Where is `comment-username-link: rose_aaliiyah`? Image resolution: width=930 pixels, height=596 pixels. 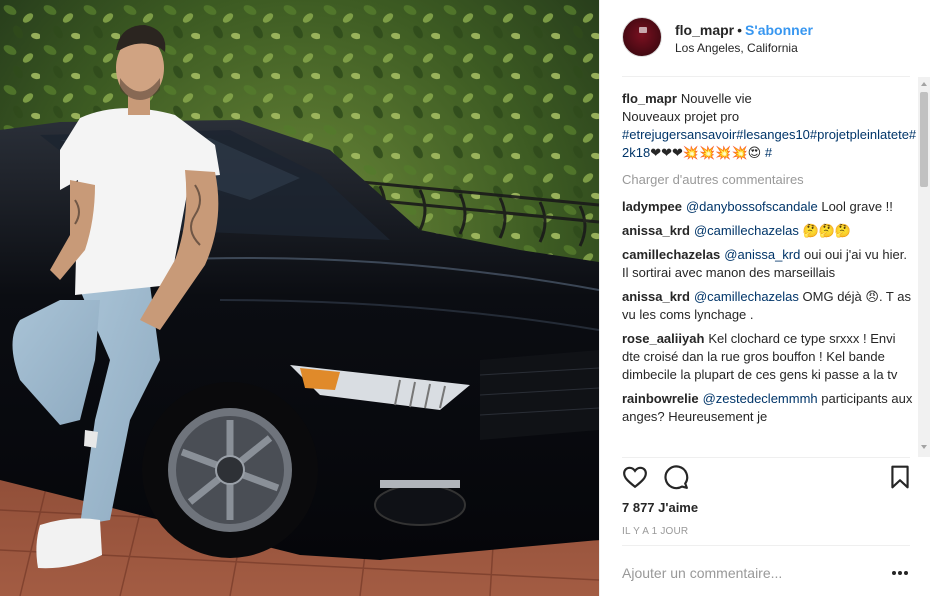
comment-username-link: rose_aaliiyah is located at coordinates (663, 338).